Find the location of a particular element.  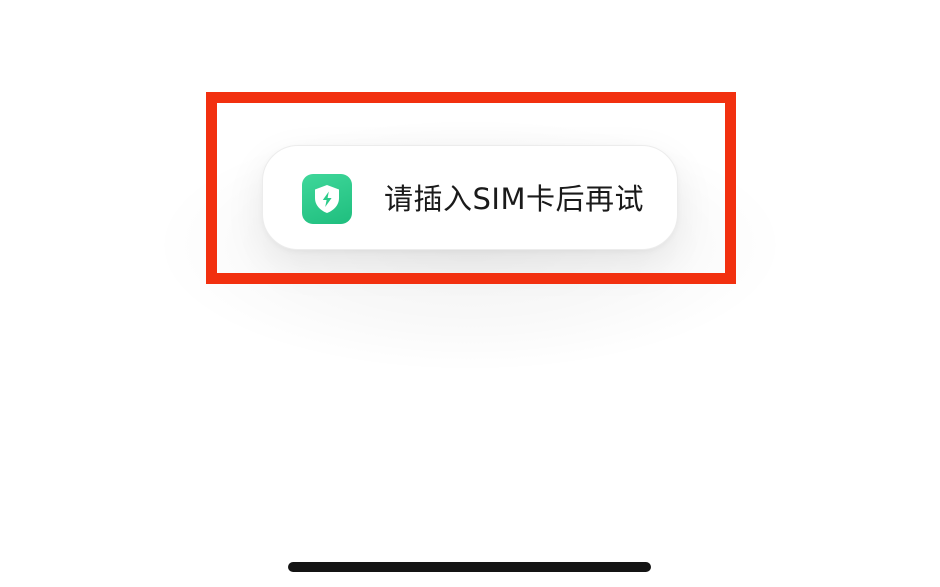

home-indicator is located at coordinates (469, 567).